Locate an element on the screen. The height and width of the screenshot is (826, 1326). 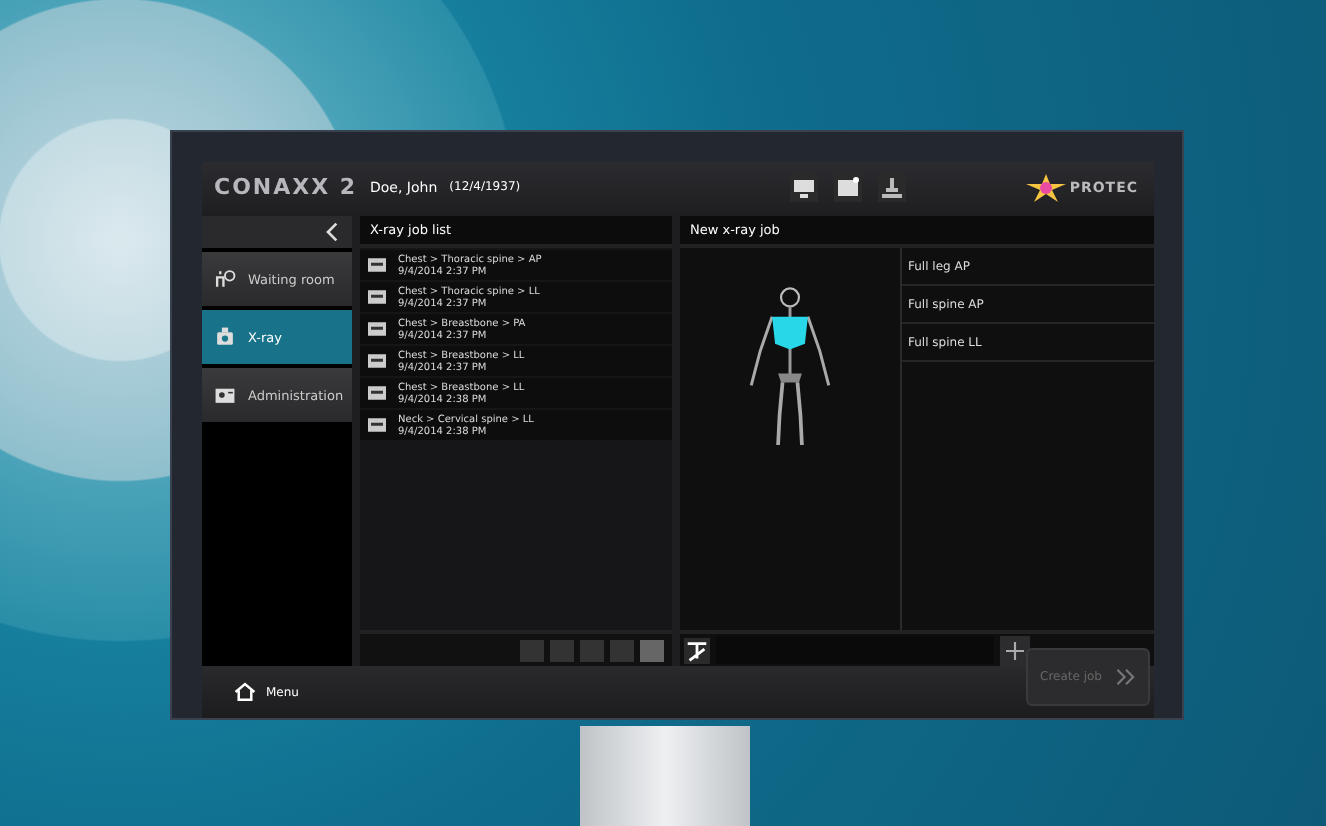
plus-icon is located at coordinates (1015, 650).